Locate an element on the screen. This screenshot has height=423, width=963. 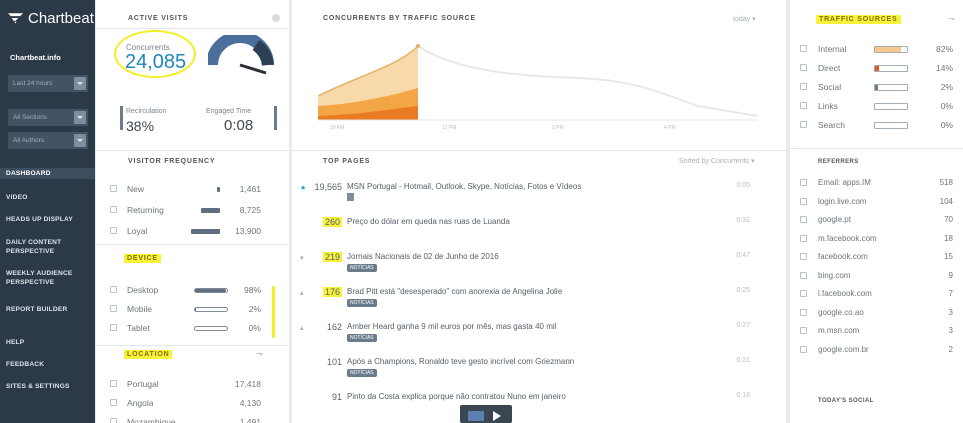
chevron-down-icon is located at coordinates (80, 83).